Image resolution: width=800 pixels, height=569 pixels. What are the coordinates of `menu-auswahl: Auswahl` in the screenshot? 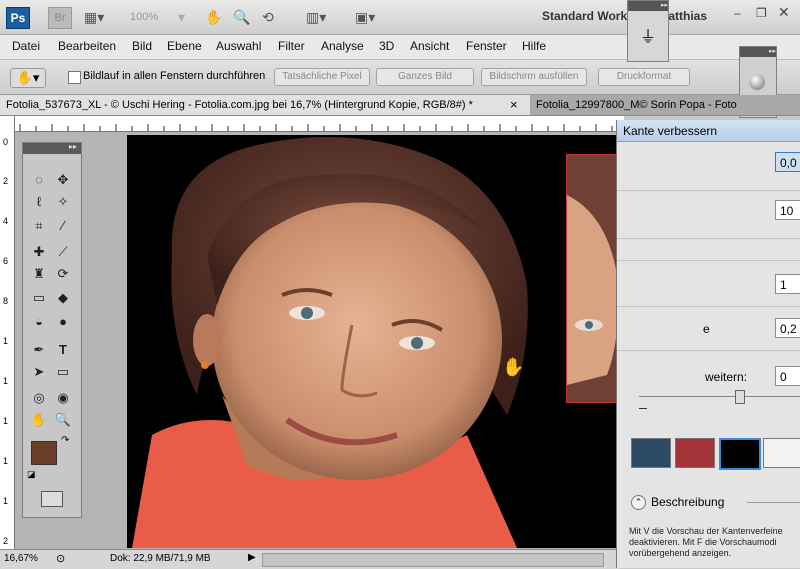 It's located at (238, 46).